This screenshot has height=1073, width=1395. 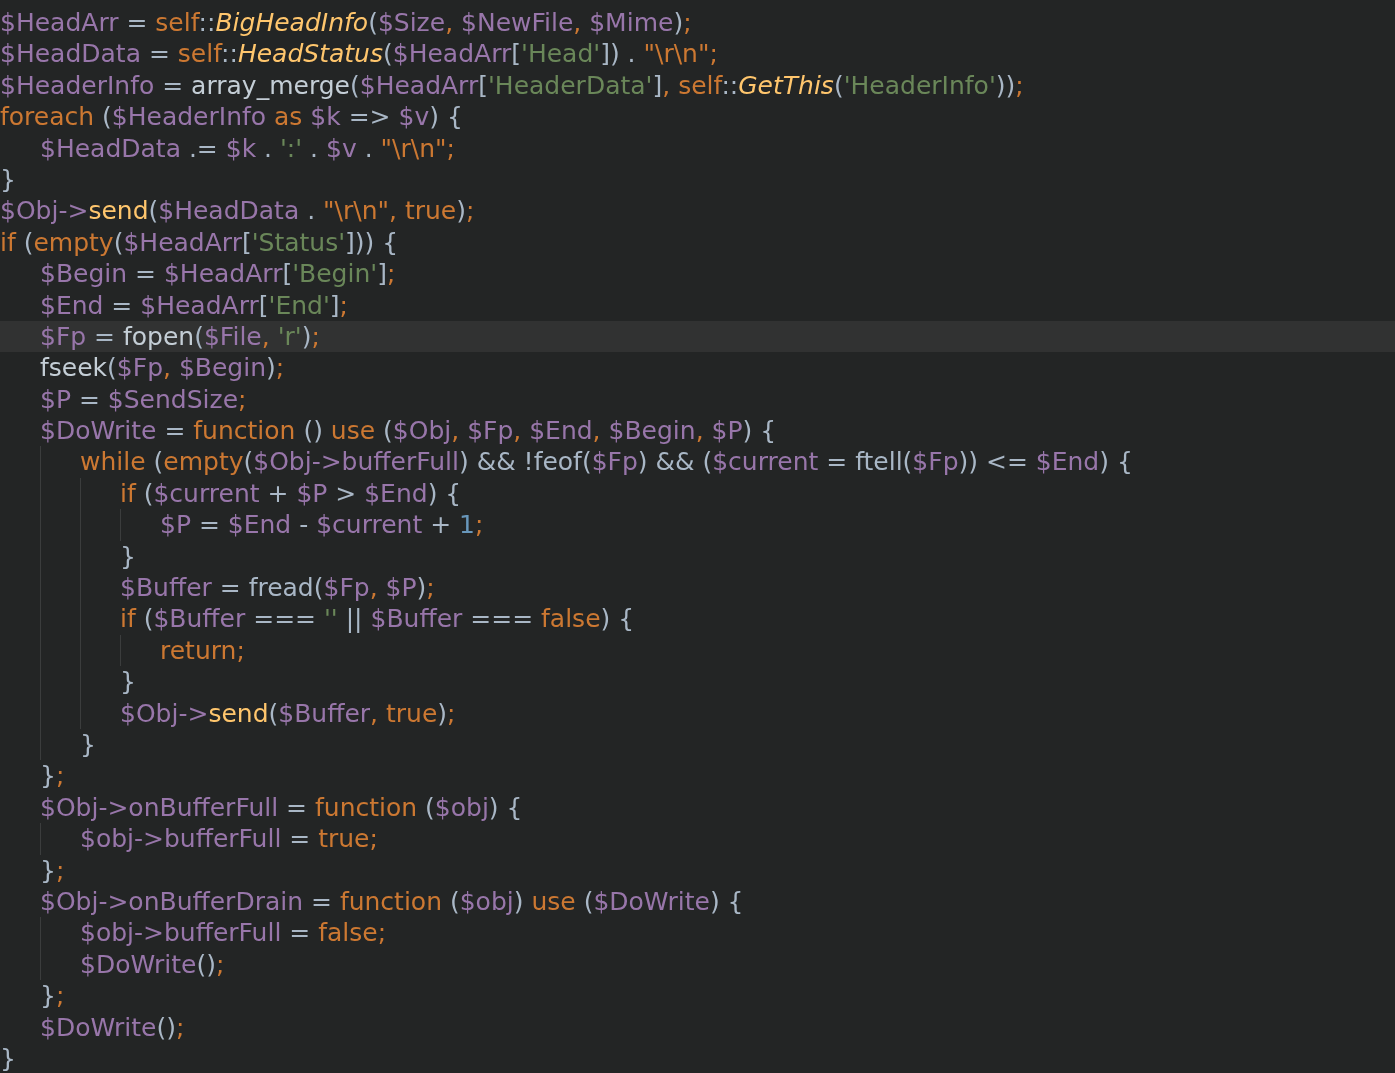 What do you see at coordinates (377, 619) in the screenshot?
I see `code-line: if ($Buffer === '' || $Buffer === false) {` at bounding box center [377, 619].